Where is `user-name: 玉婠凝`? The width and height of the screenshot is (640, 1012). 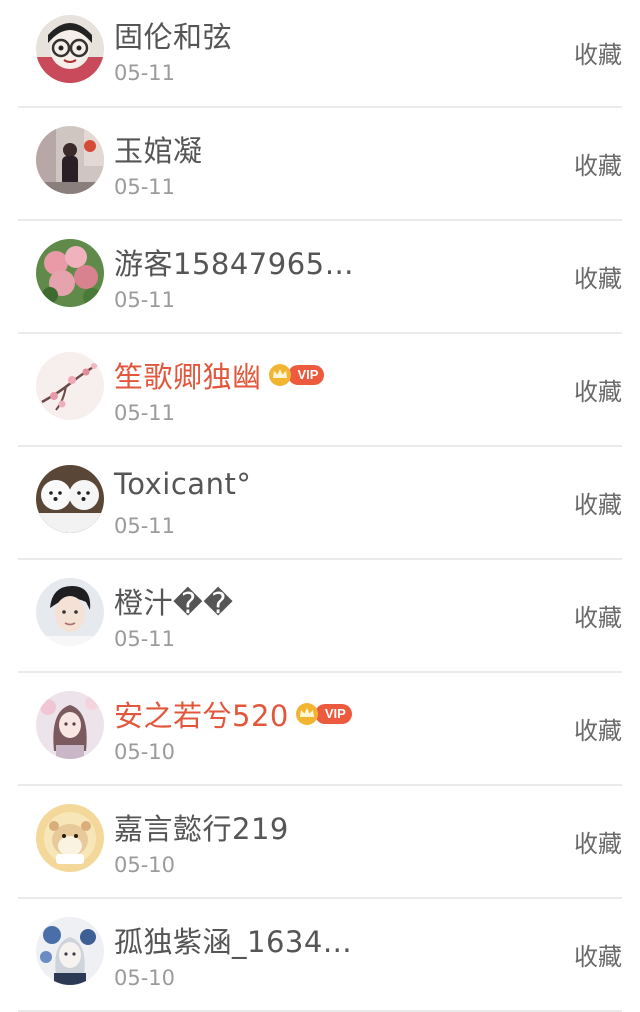
user-name: 玉婠凝 is located at coordinates (158, 149).